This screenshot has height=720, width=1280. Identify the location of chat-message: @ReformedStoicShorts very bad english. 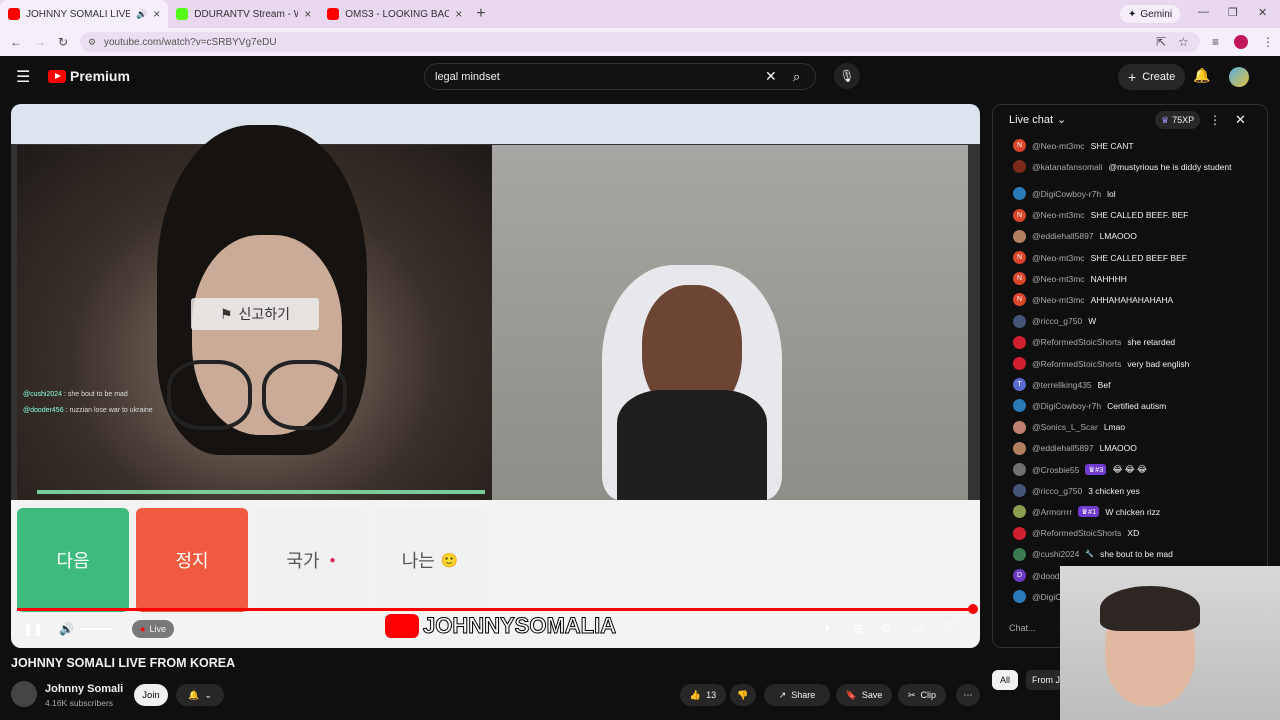
(1133, 363).